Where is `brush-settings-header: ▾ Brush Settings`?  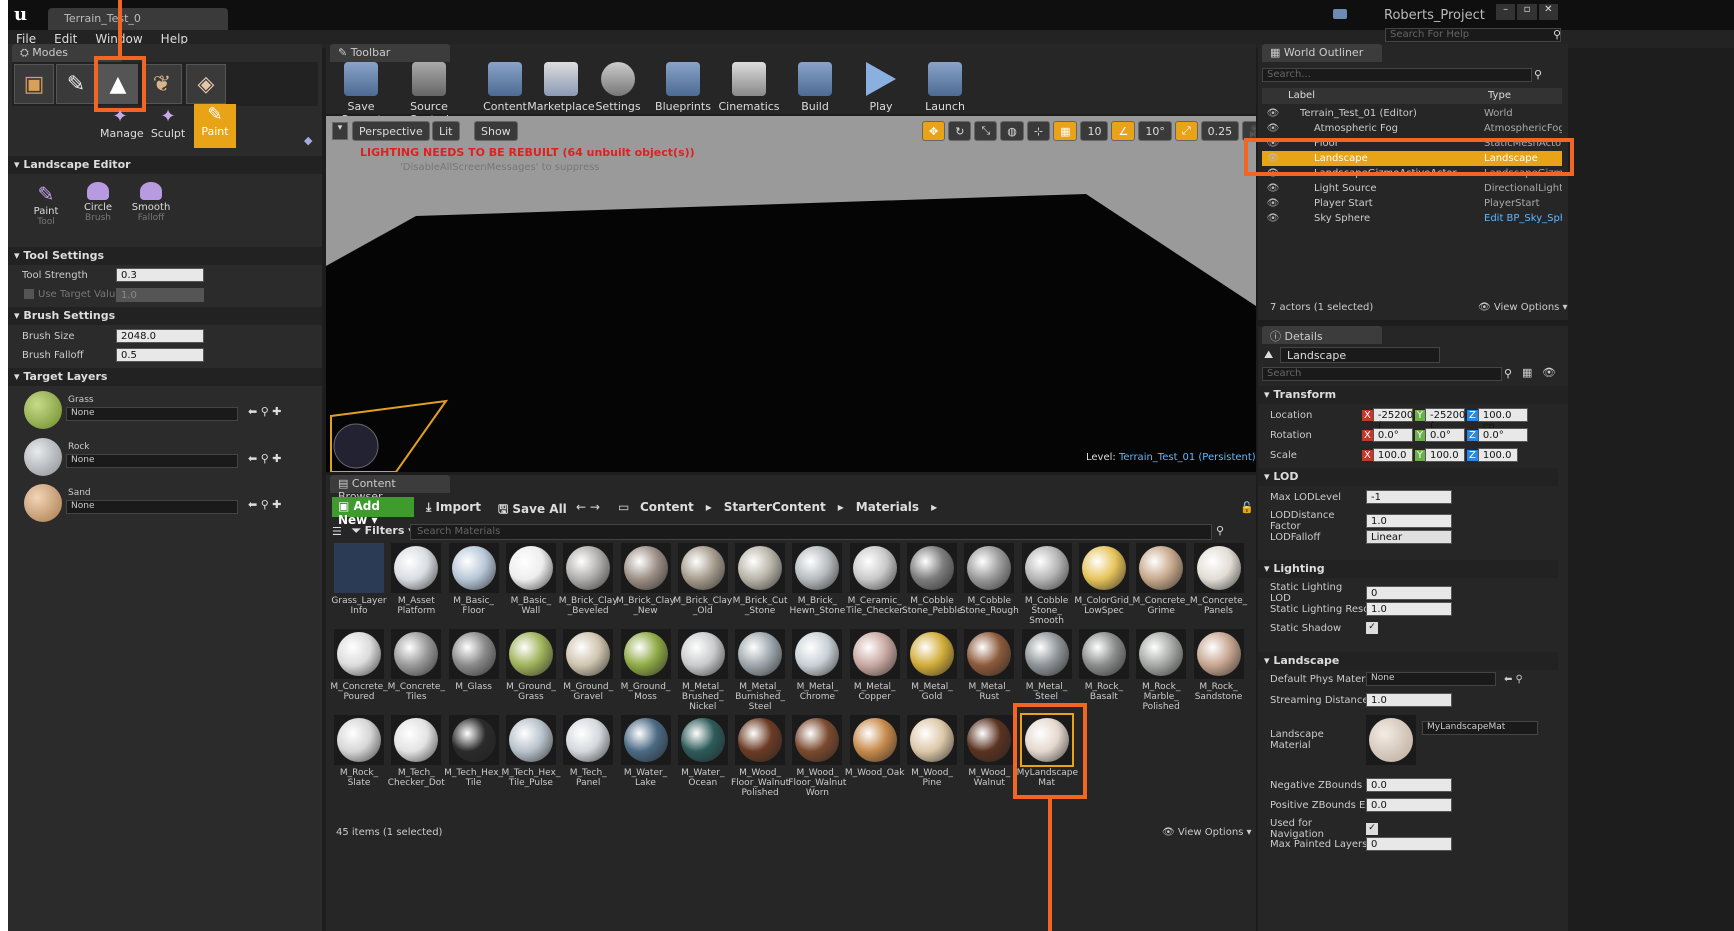 brush-settings-header: ▾ Brush Settings is located at coordinates (165, 316).